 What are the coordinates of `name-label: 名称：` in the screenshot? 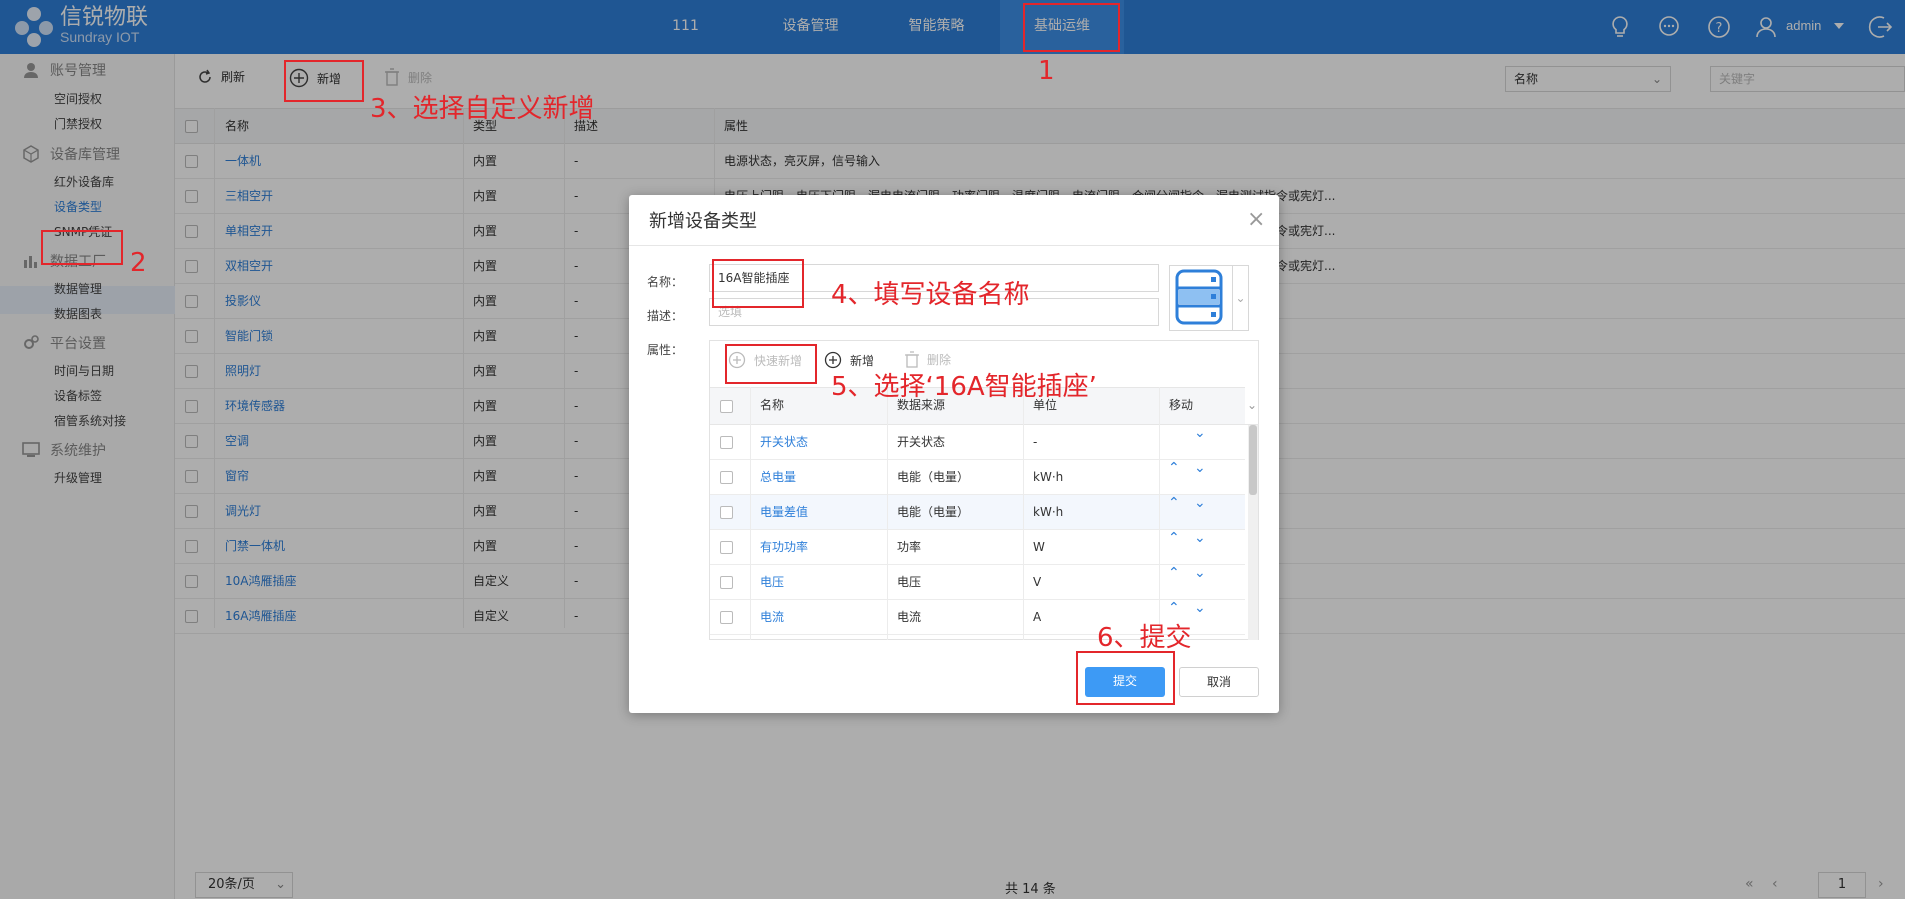 It's located at (665, 282).